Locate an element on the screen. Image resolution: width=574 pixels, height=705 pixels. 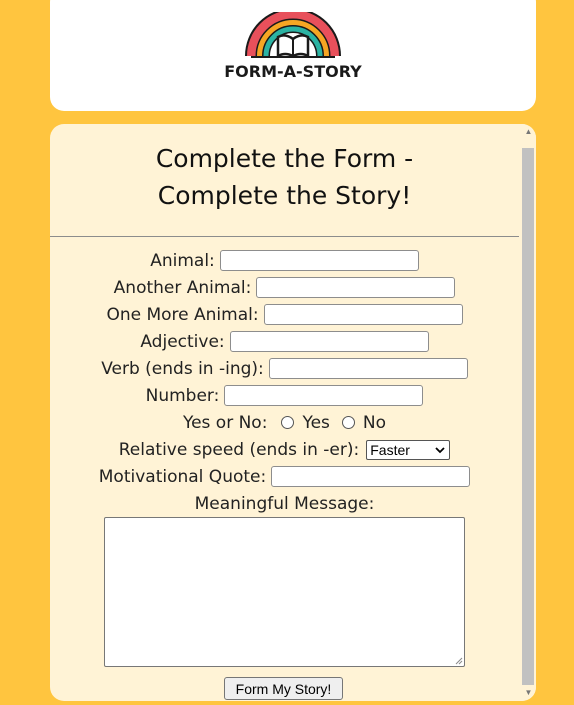
number-label: Number: is located at coordinates (182, 395).